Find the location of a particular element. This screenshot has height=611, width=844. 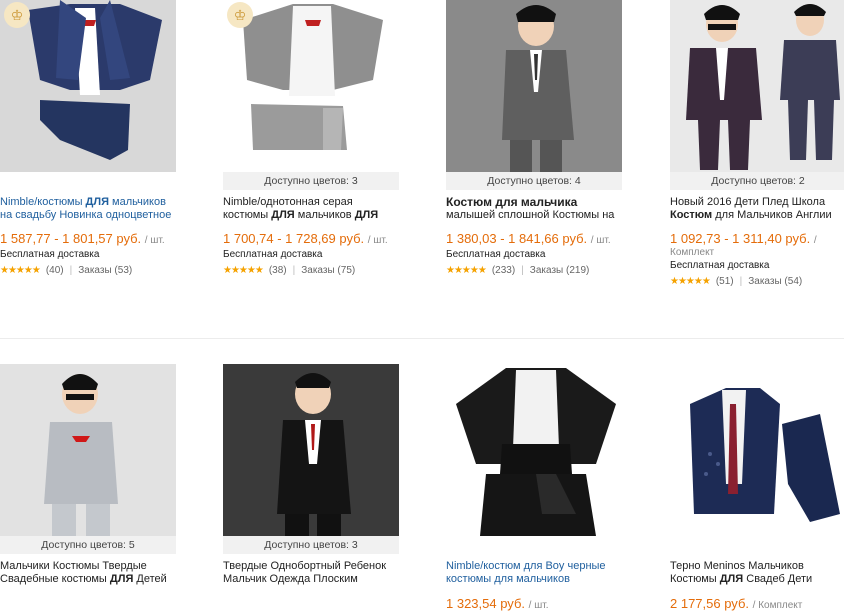

review-count: (51) is located at coordinates (725, 281).